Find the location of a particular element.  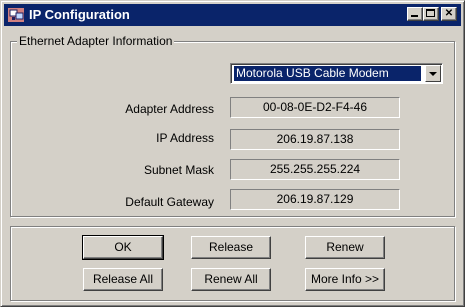

renew-button: Renew is located at coordinates (345, 247).